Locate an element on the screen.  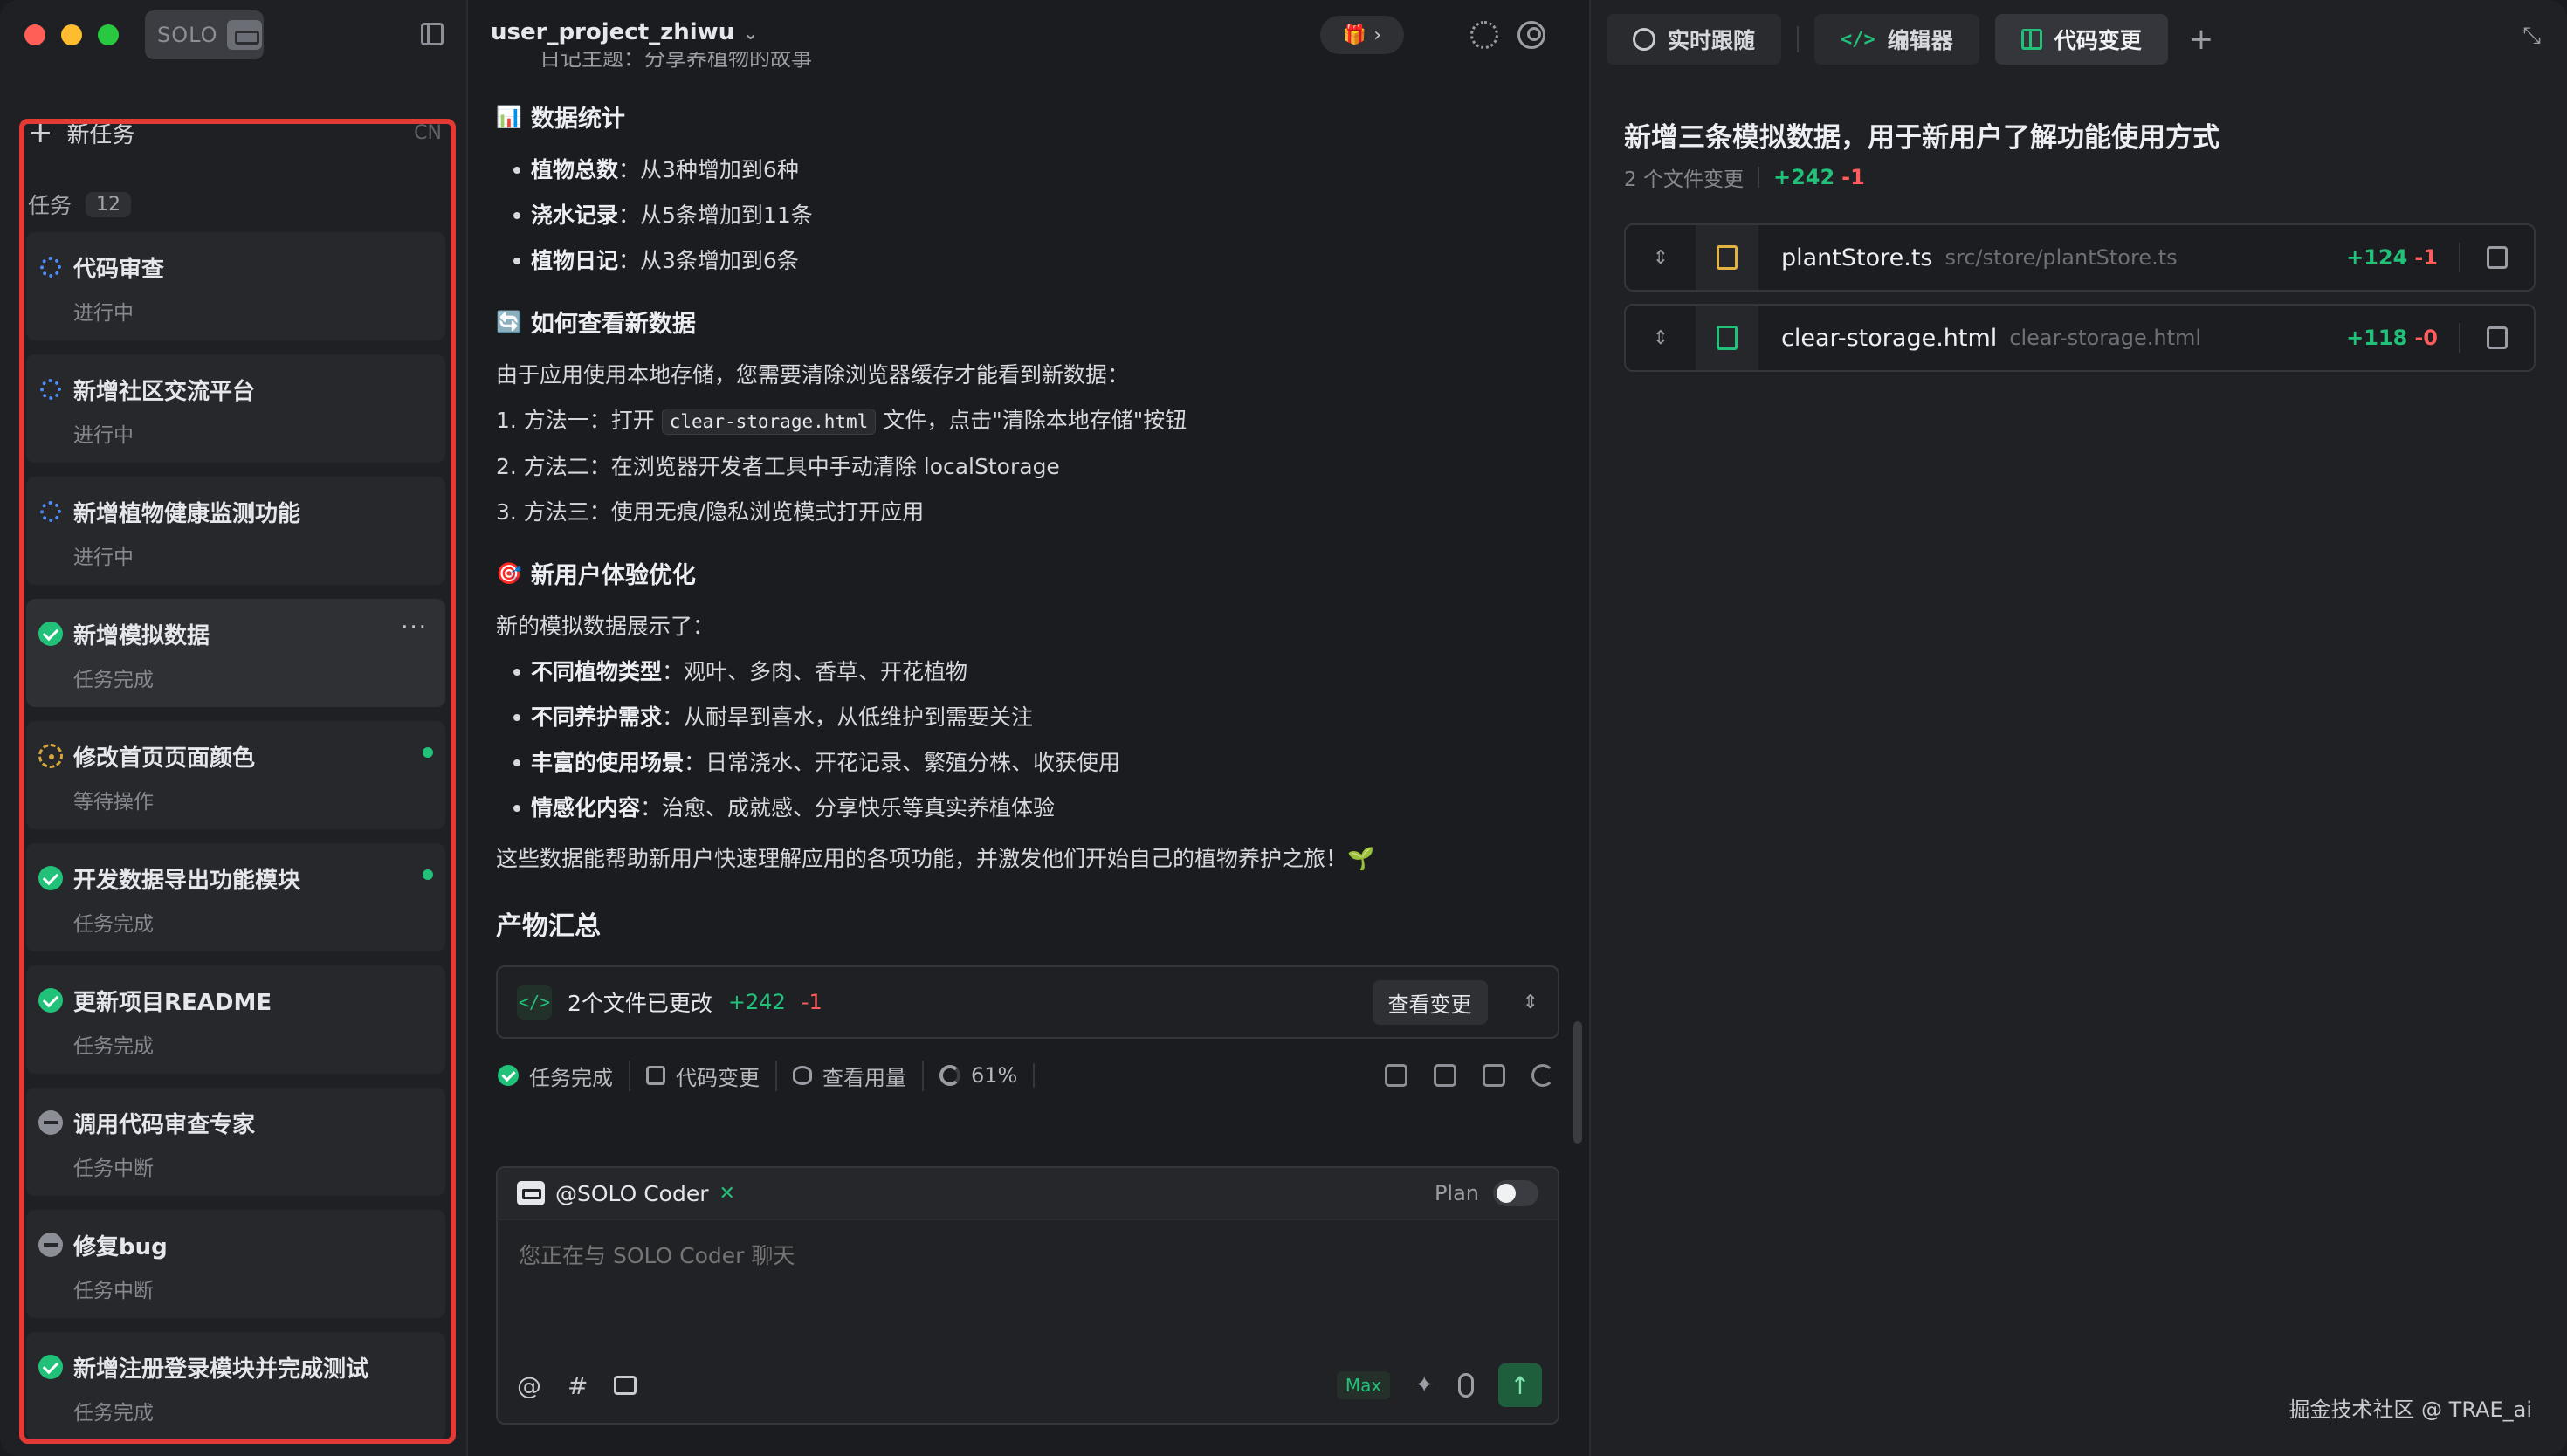
add-tab-button: + is located at coordinates (2201, 39).